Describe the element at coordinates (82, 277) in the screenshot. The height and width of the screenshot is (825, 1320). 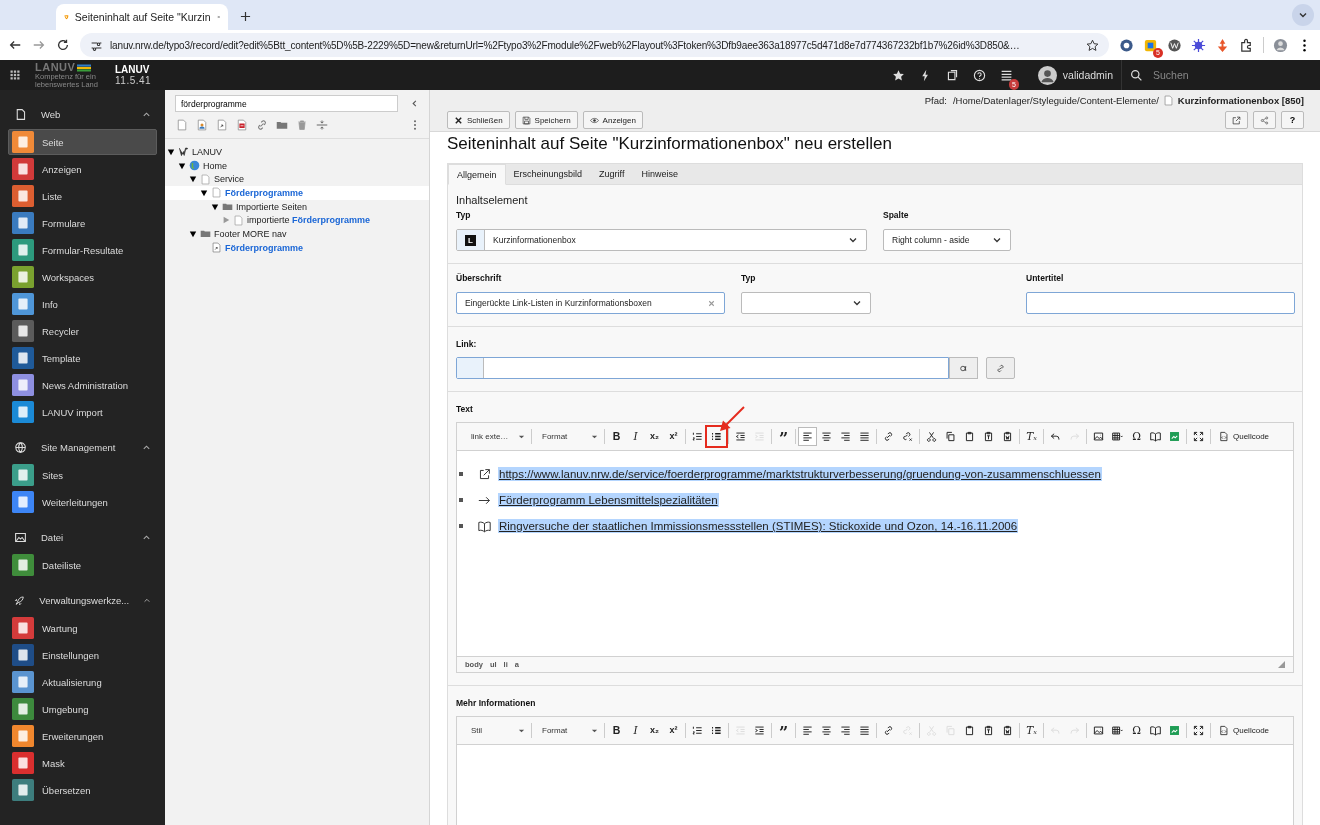
I see `module-item: Workspaces` at that location.